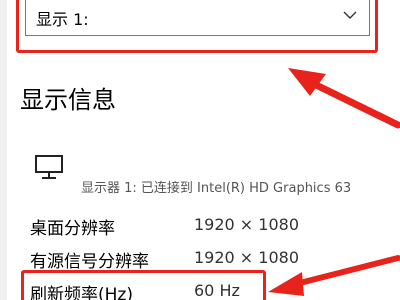 This screenshot has height=300, width=400. I want to click on annotation-arrow-top, so click(344, 98).